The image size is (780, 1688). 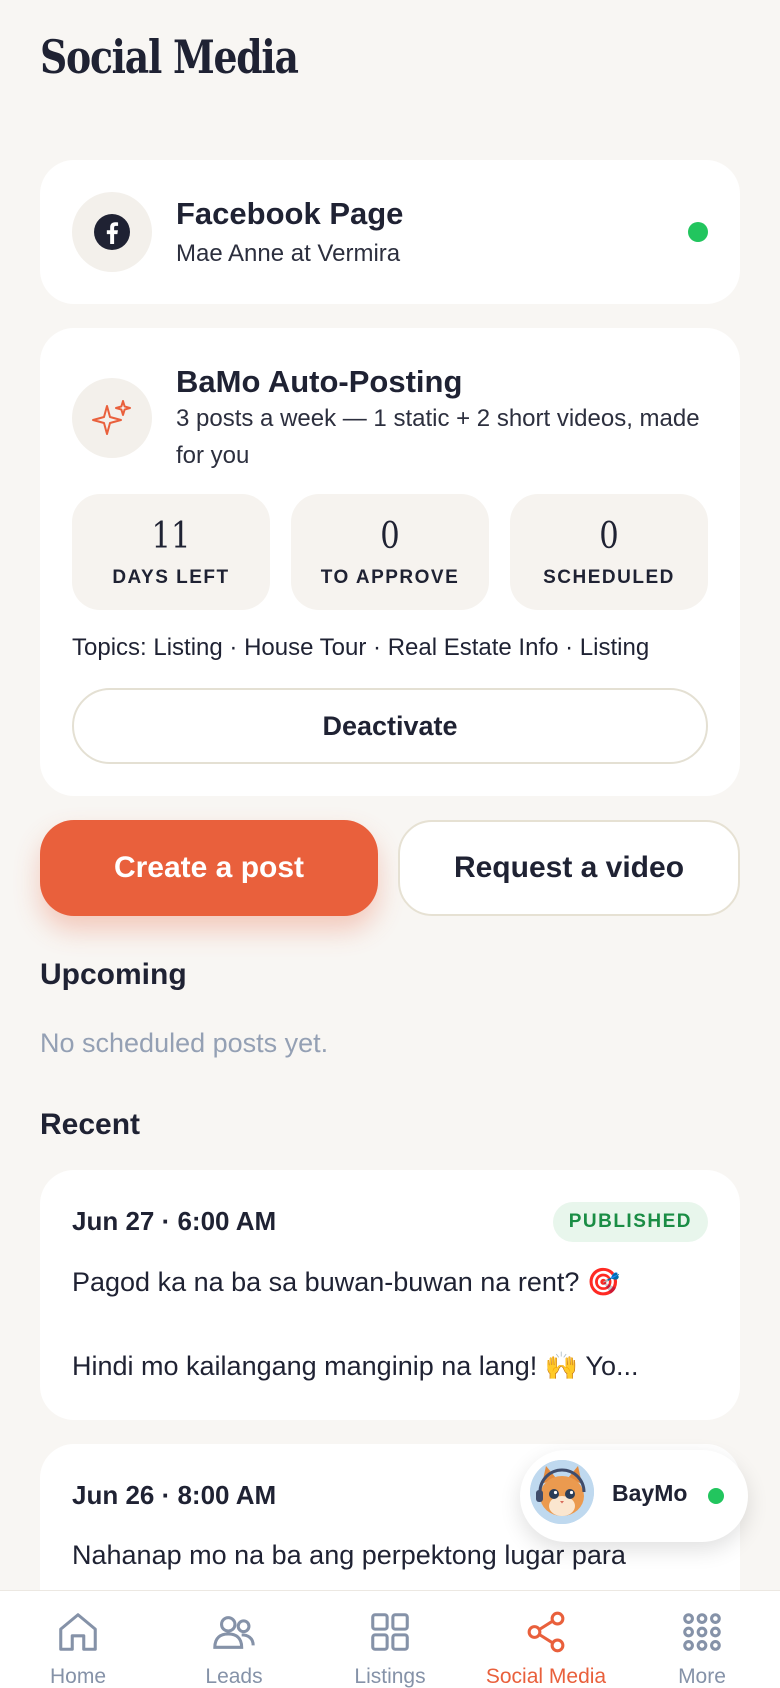 What do you see at coordinates (390, 726) in the screenshot?
I see `deactivate-button: Deactivate` at bounding box center [390, 726].